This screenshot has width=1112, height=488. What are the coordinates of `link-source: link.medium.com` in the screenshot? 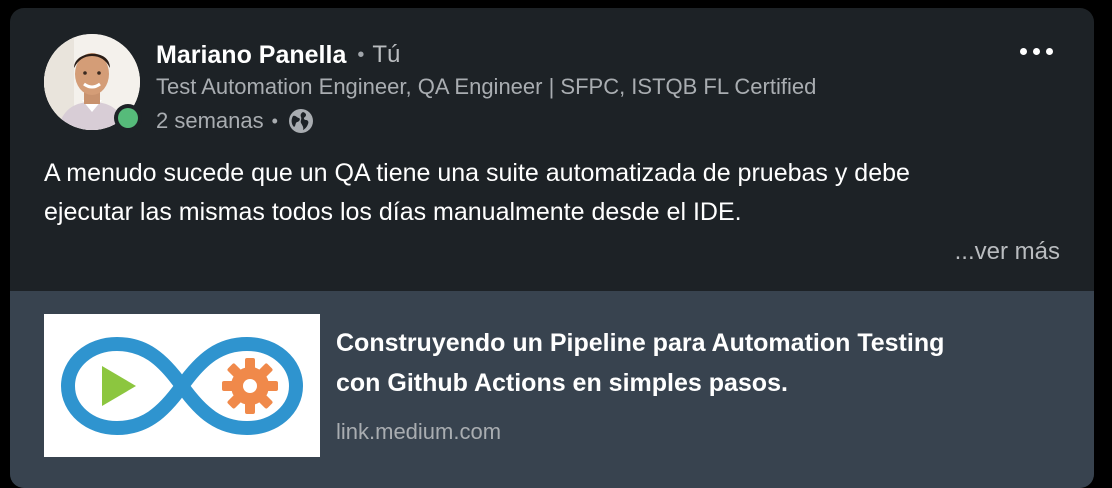 It's located at (419, 431).